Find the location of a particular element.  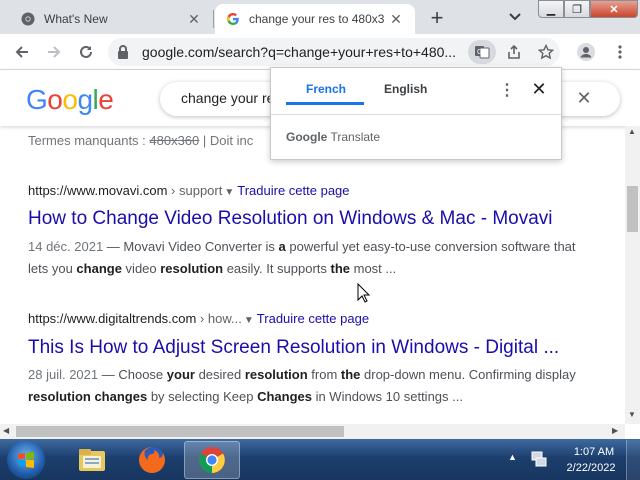

window-controls: ▁ ❐ ✕ is located at coordinates (589, 10).